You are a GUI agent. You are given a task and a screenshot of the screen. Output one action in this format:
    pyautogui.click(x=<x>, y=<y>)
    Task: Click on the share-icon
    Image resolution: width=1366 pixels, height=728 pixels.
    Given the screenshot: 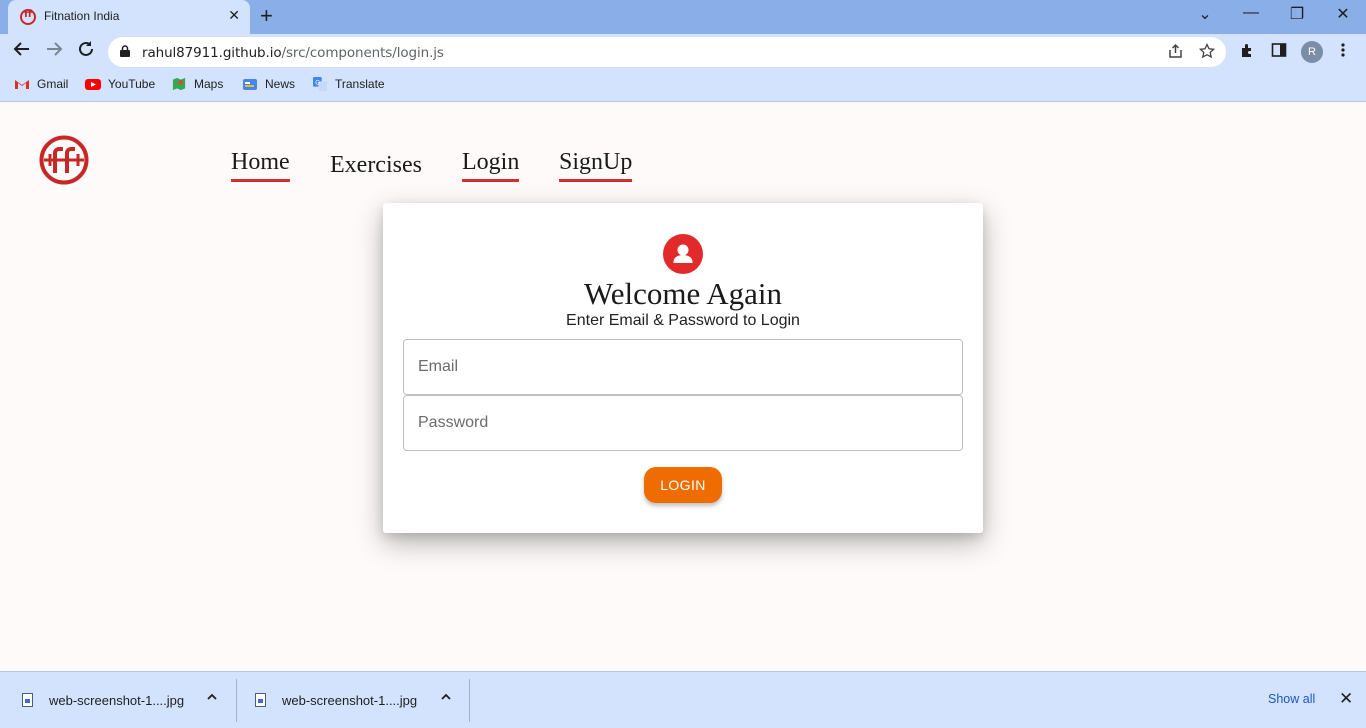 What is the action you would take?
    pyautogui.click(x=1176, y=52)
    